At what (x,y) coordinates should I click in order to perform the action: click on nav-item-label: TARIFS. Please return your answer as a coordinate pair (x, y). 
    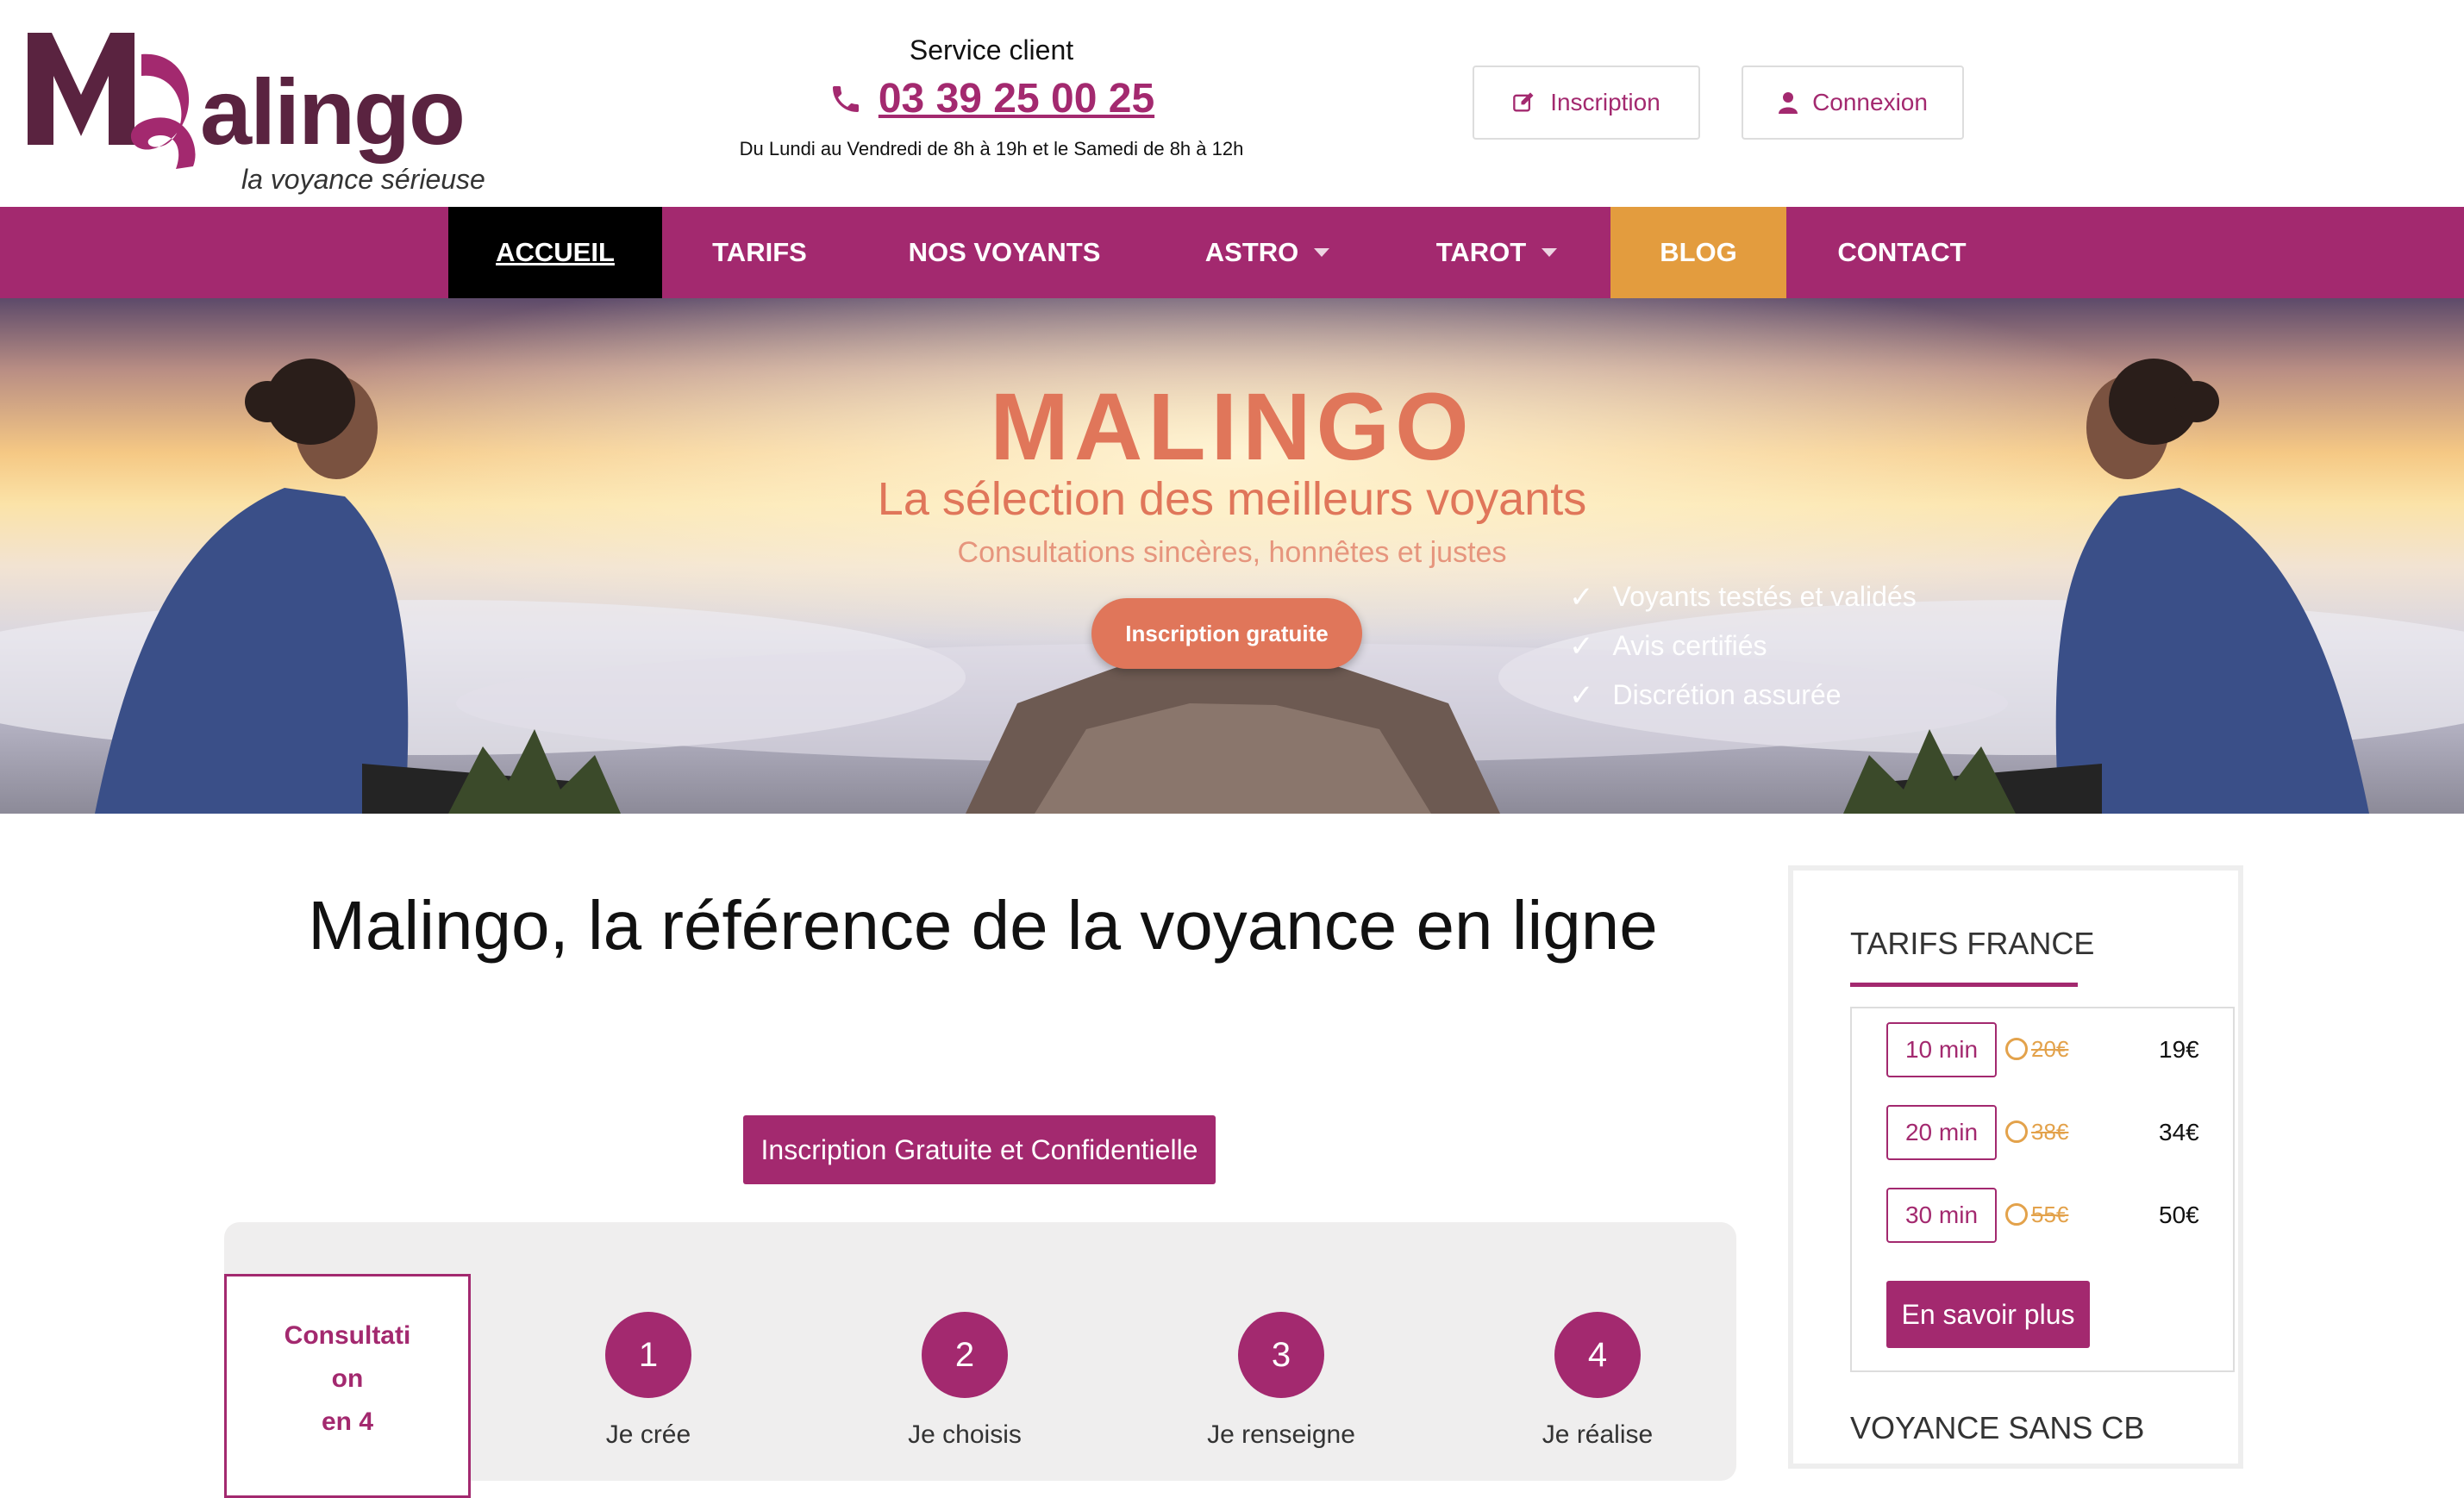
    Looking at the image, I should click on (759, 252).